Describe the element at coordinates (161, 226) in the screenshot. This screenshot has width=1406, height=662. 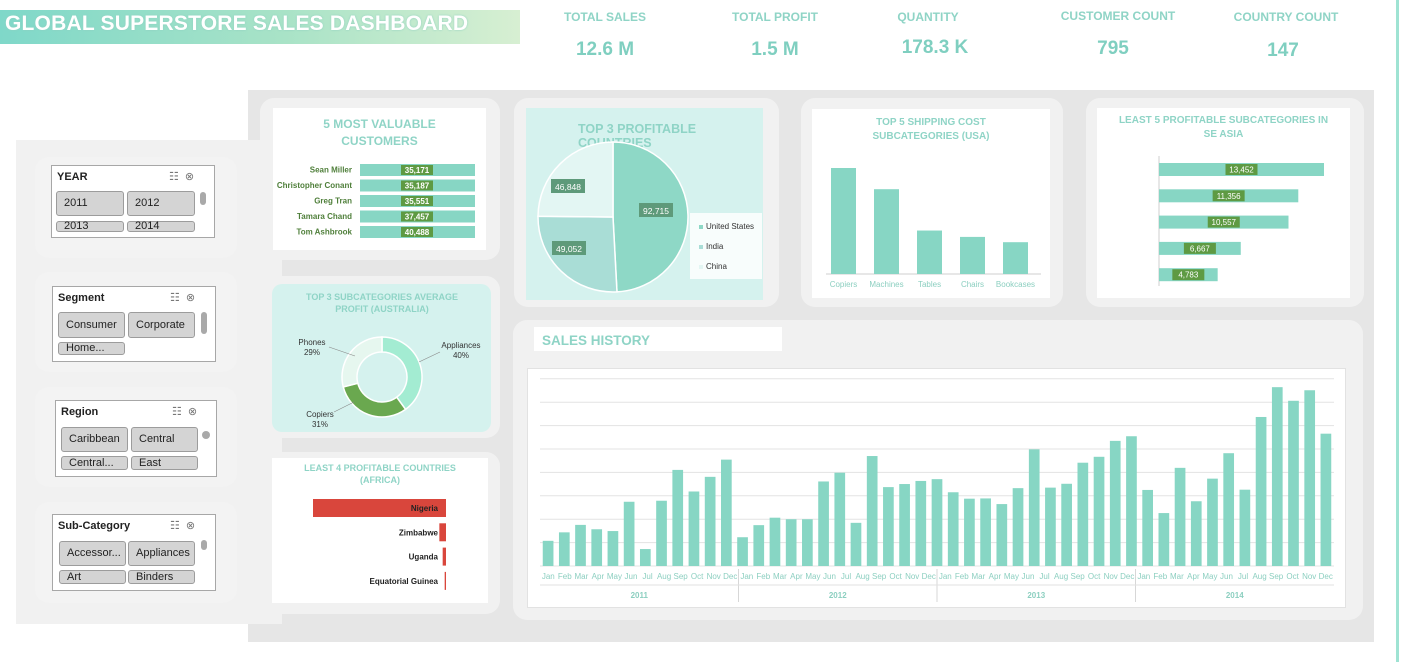
I see `slicer-year-option: 2014` at that location.